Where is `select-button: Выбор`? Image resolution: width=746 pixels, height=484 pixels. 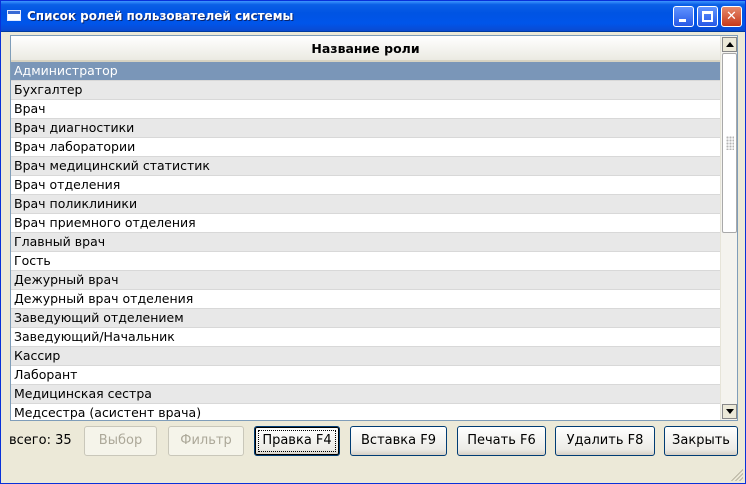 select-button: Выбор is located at coordinates (120, 441).